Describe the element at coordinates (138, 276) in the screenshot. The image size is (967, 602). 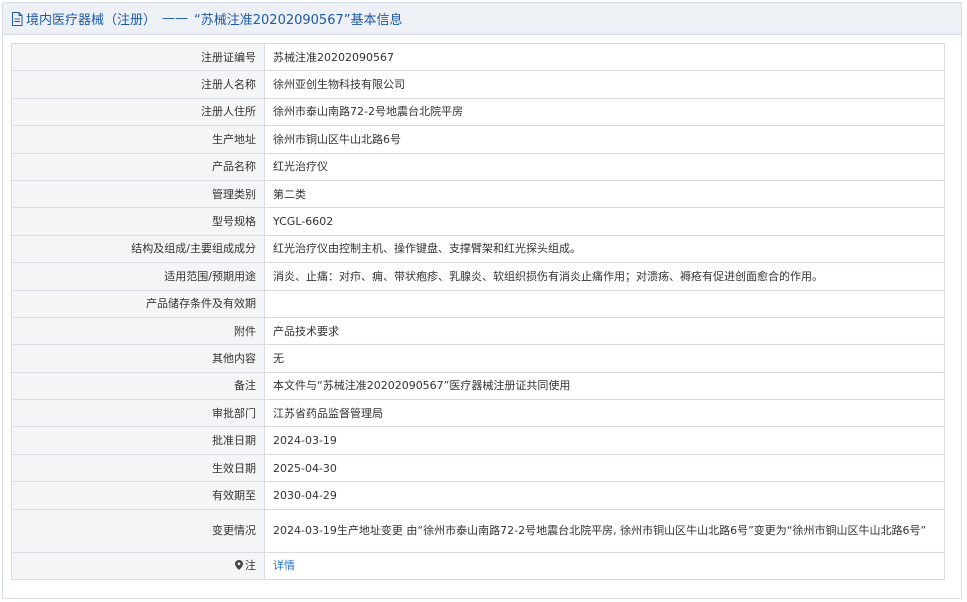
I see `row-label: 适用范围/预期用途` at that location.